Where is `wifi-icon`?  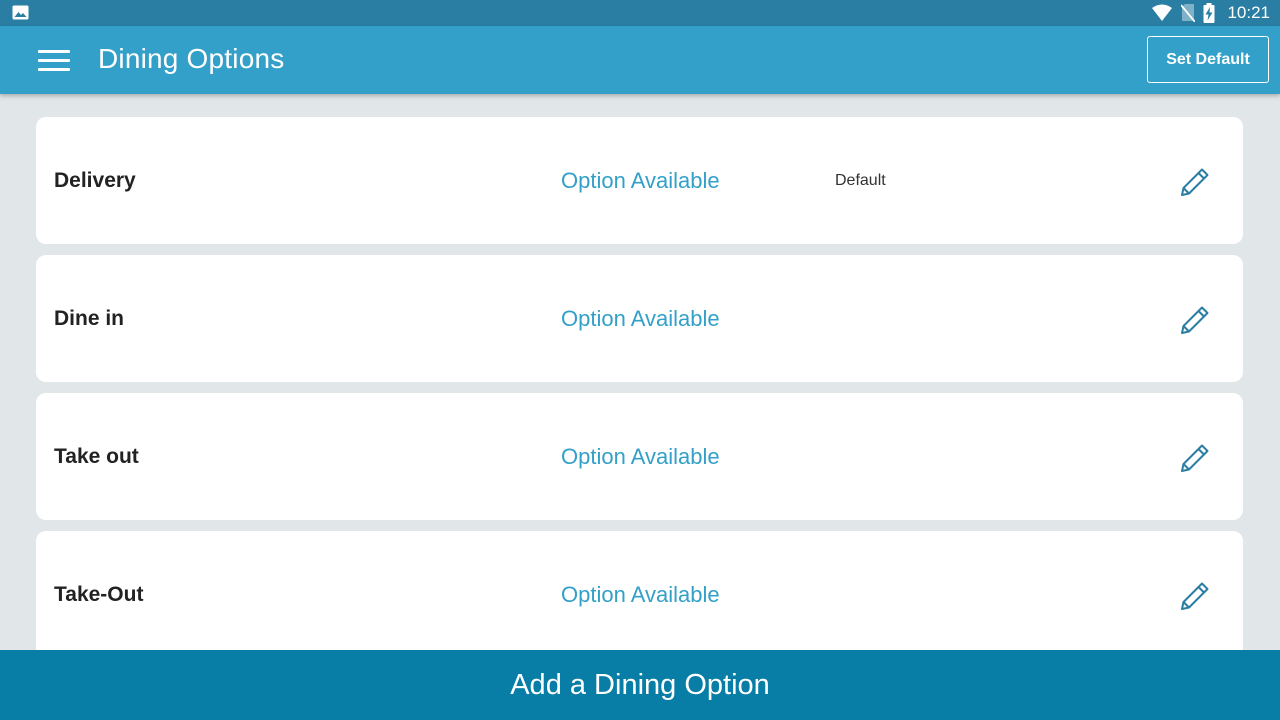 wifi-icon is located at coordinates (1162, 12).